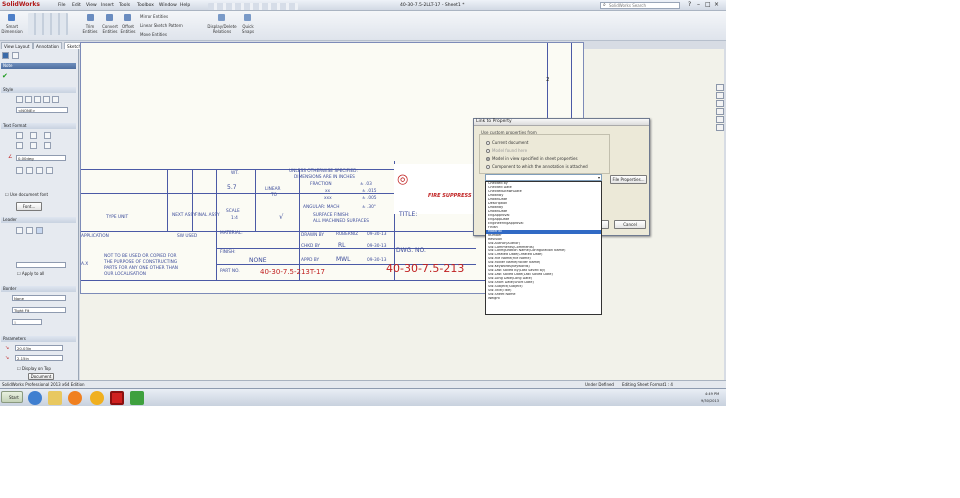  Describe the element at coordinates (506, 150) in the screenshot. I see `radio-model-found-here: Model found here` at that location.